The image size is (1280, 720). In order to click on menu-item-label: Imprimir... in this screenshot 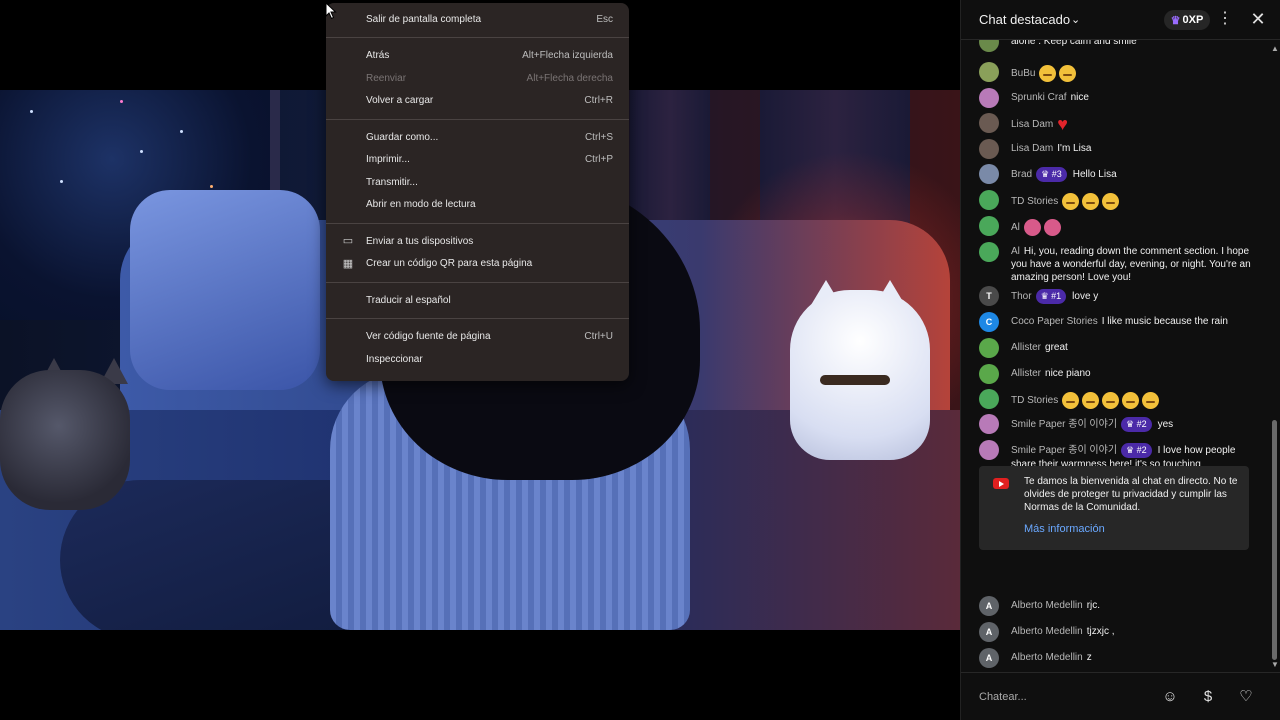, I will do `click(388, 160)`.